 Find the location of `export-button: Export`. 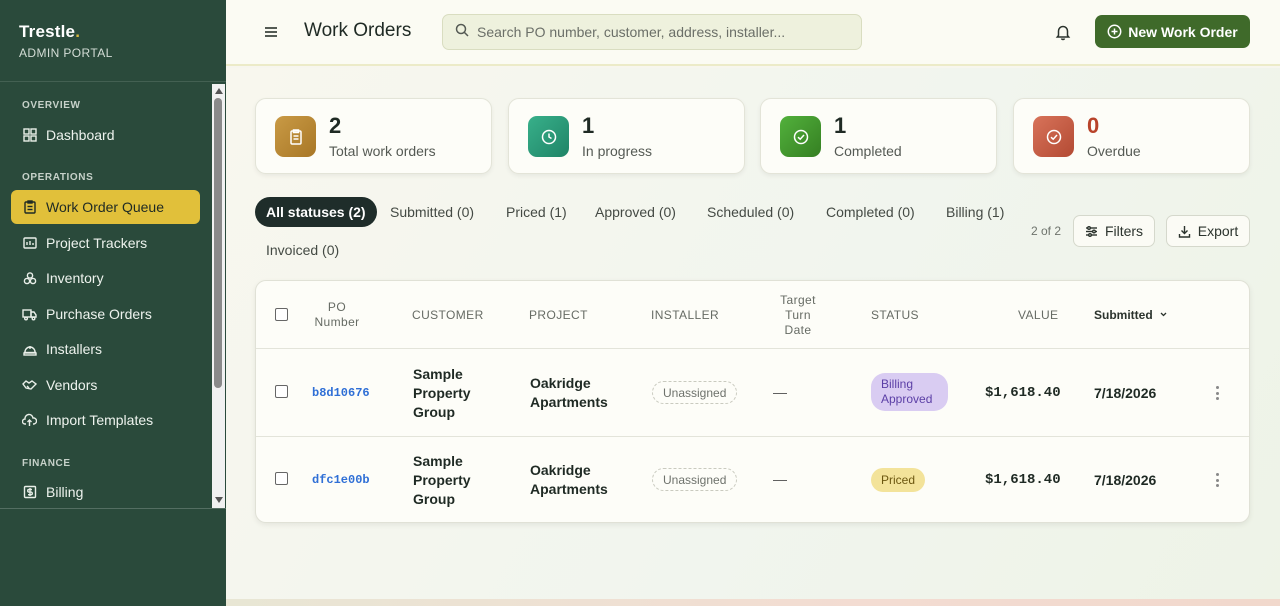

export-button: Export is located at coordinates (1208, 231).